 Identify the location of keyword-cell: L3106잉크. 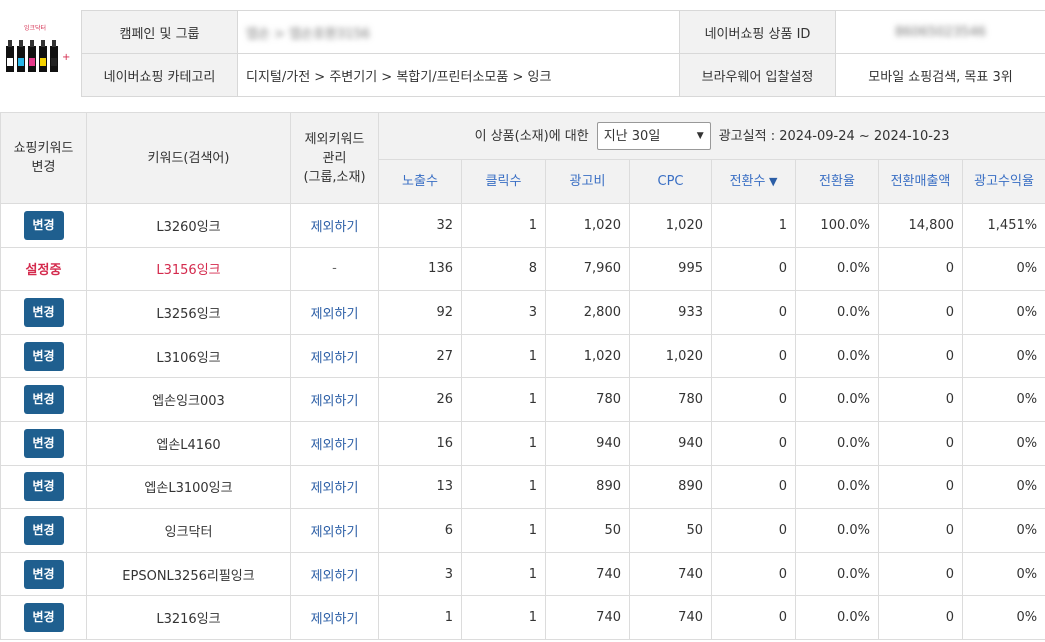
(188, 356).